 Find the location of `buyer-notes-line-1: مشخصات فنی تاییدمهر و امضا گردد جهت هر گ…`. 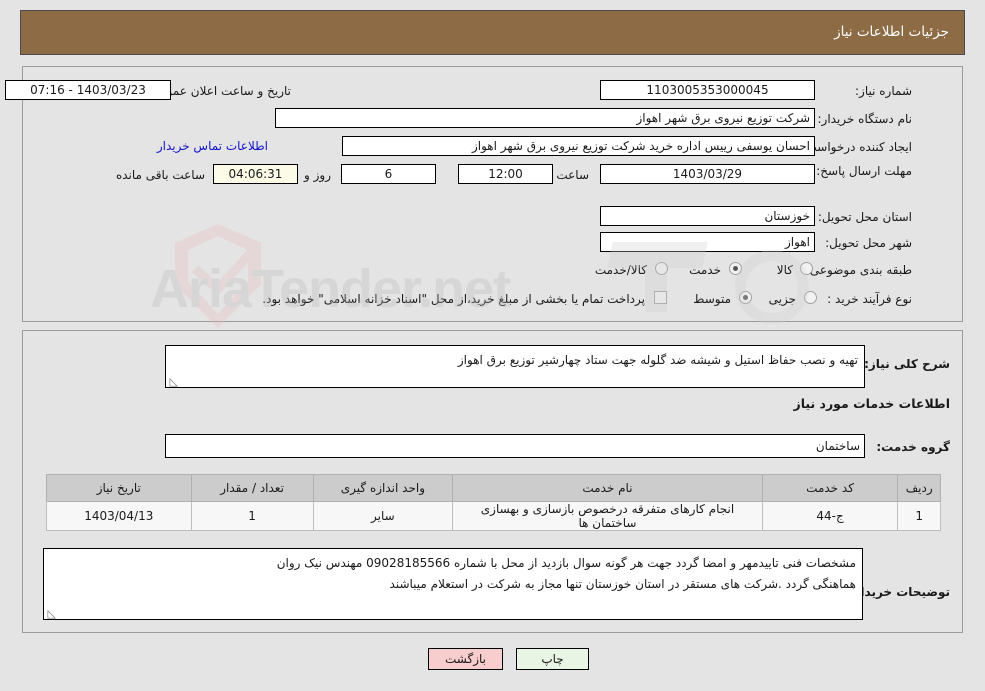

buyer-notes-line-1: مشخصات فنی تاییدمهر و امضا گردد جهت هر گ… is located at coordinates (566, 563).